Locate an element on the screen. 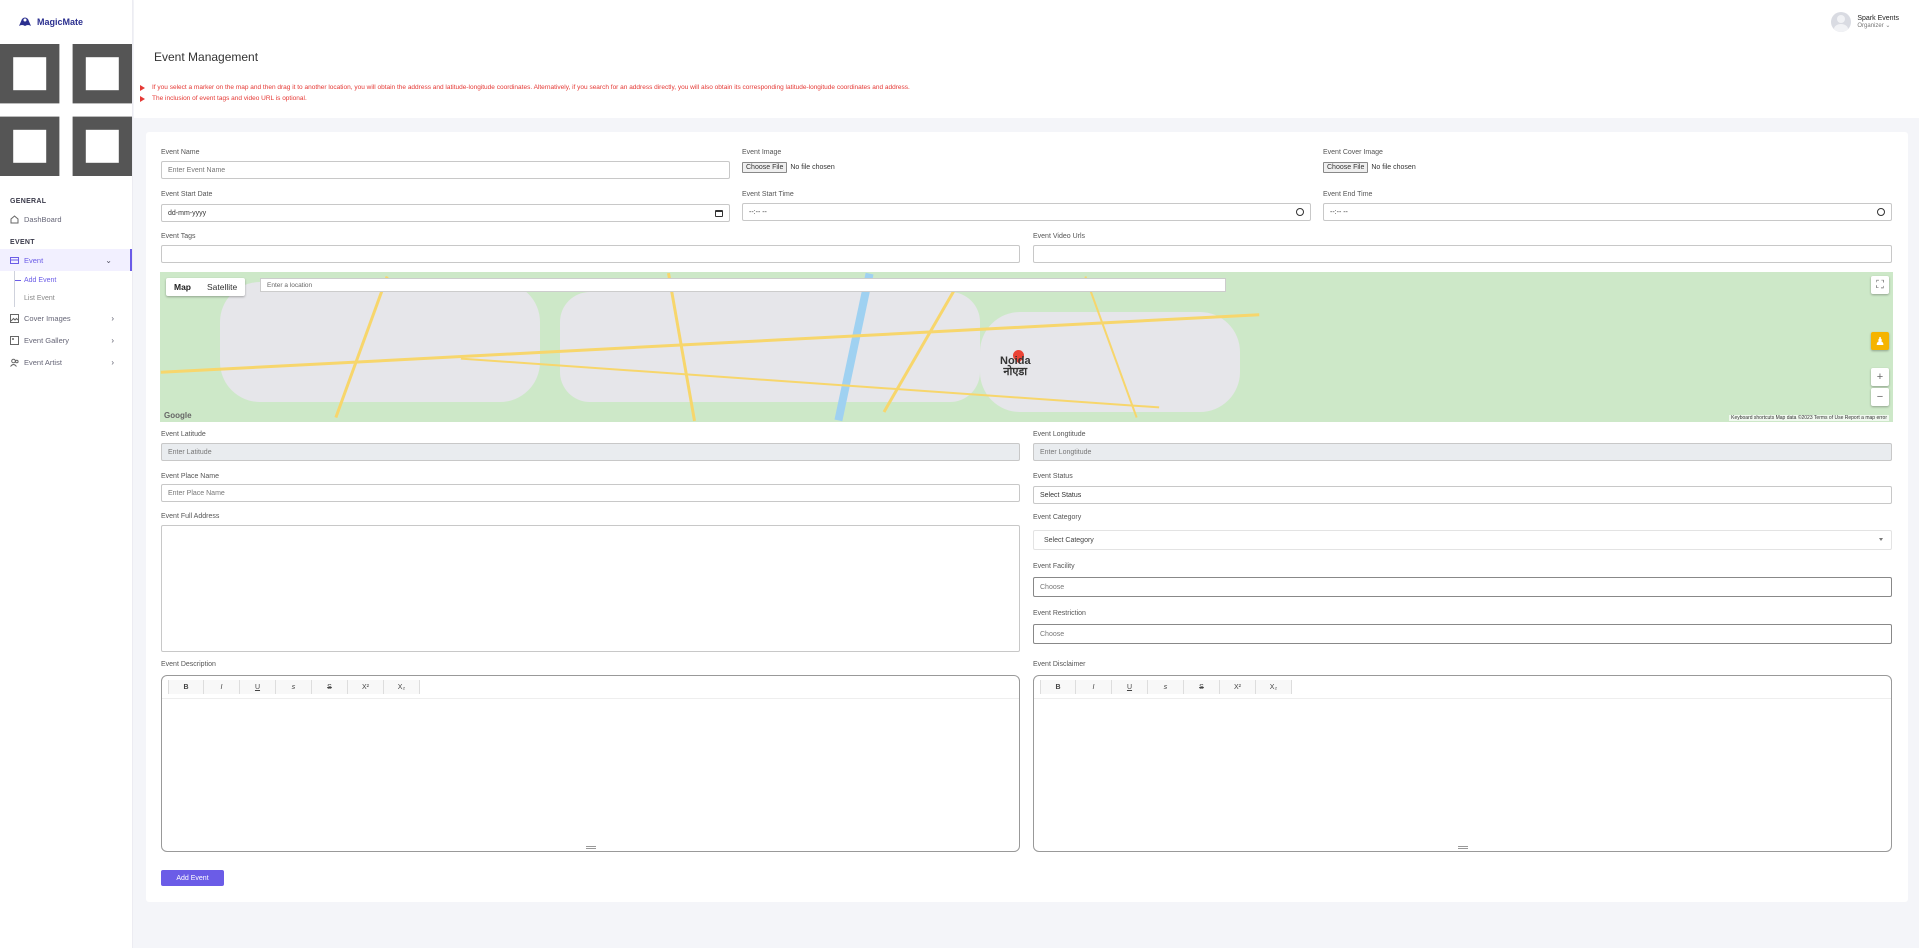  user-role: Organizer is located at coordinates (1870, 26).